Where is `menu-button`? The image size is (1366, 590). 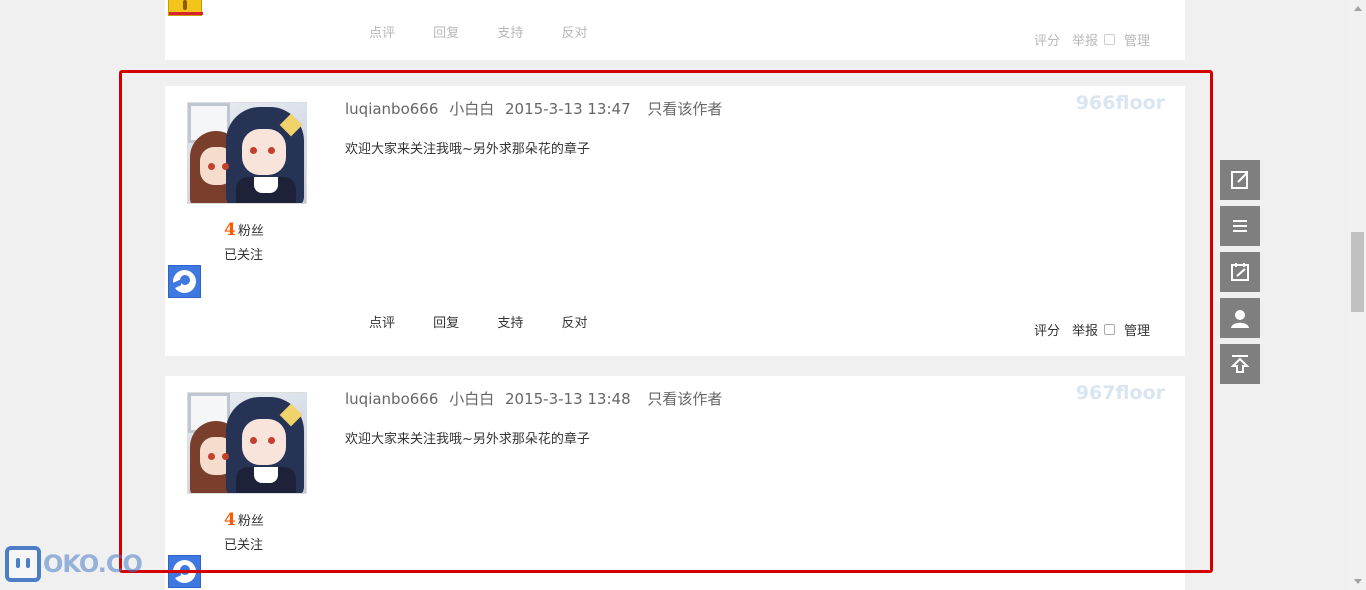
menu-button is located at coordinates (1240, 226).